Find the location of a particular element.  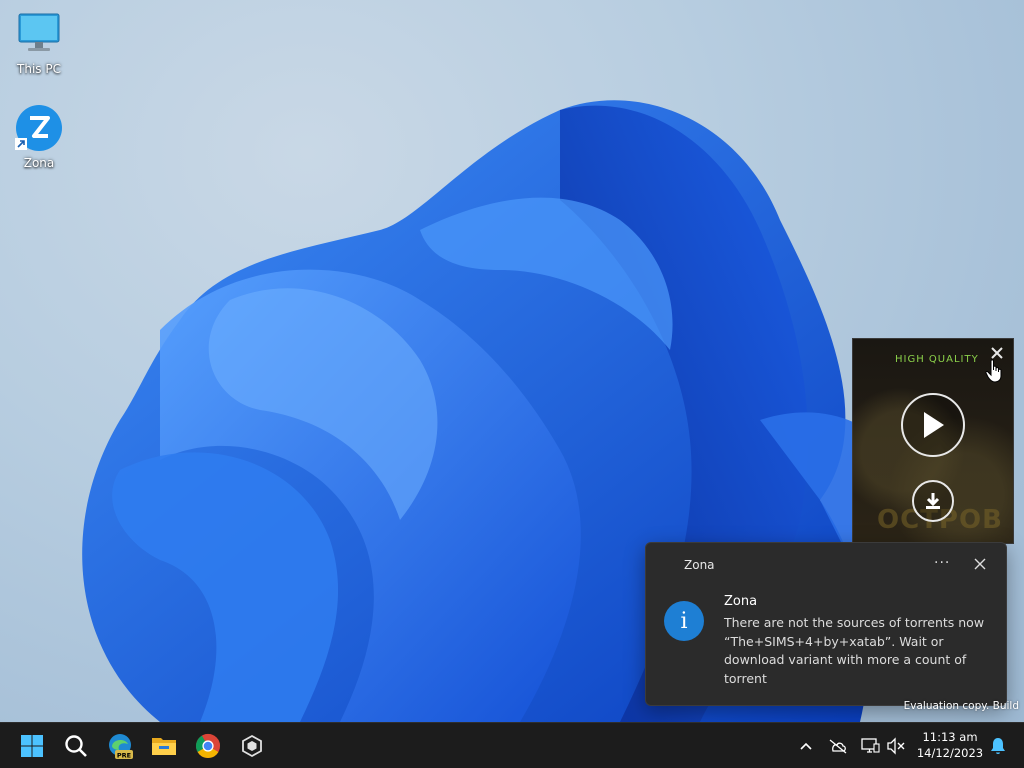

desktop-icon-this-pc: This PC is located at coordinates (39, 43).